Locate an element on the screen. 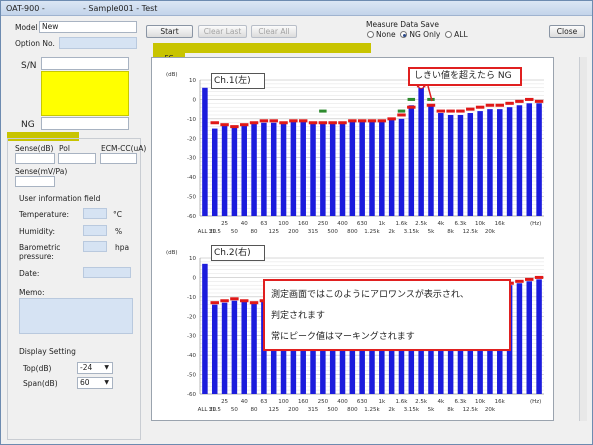 The image size is (593, 445). y-tick-label: -50 is located at coordinates (191, 376).